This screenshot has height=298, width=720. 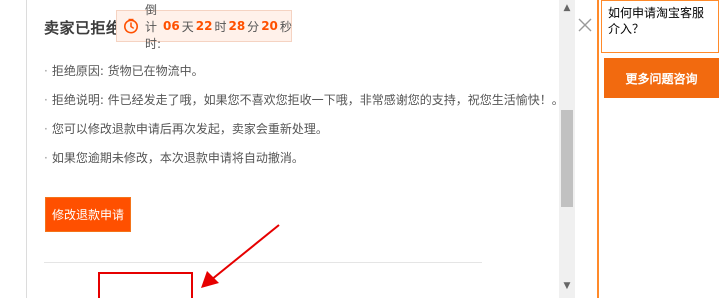 What do you see at coordinates (660, 26) in the screenshot?
I see `help-question-link: 如何申请淘宝客服介入？` at bounding box center [660, 26].